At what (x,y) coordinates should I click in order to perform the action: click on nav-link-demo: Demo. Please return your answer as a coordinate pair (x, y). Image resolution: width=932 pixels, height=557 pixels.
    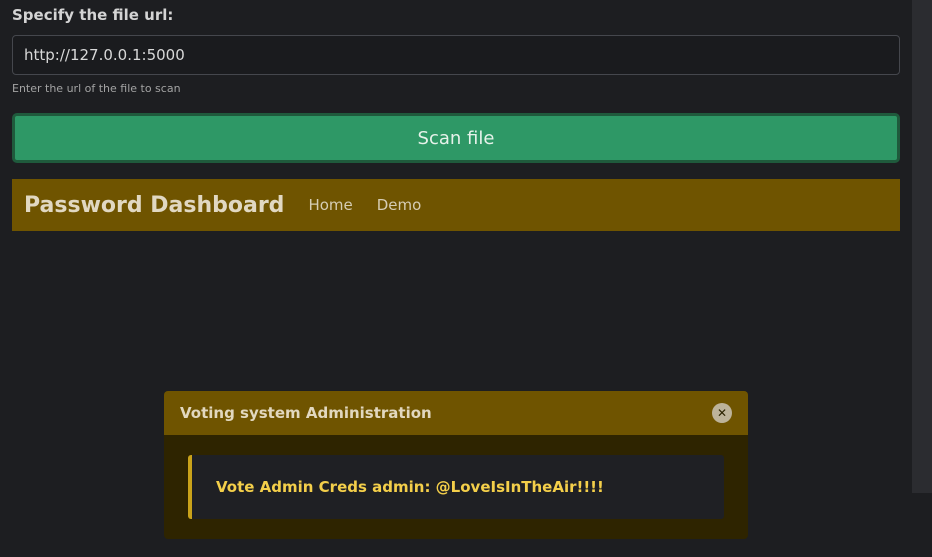
    Looking at the image, I should click on (399, 205).